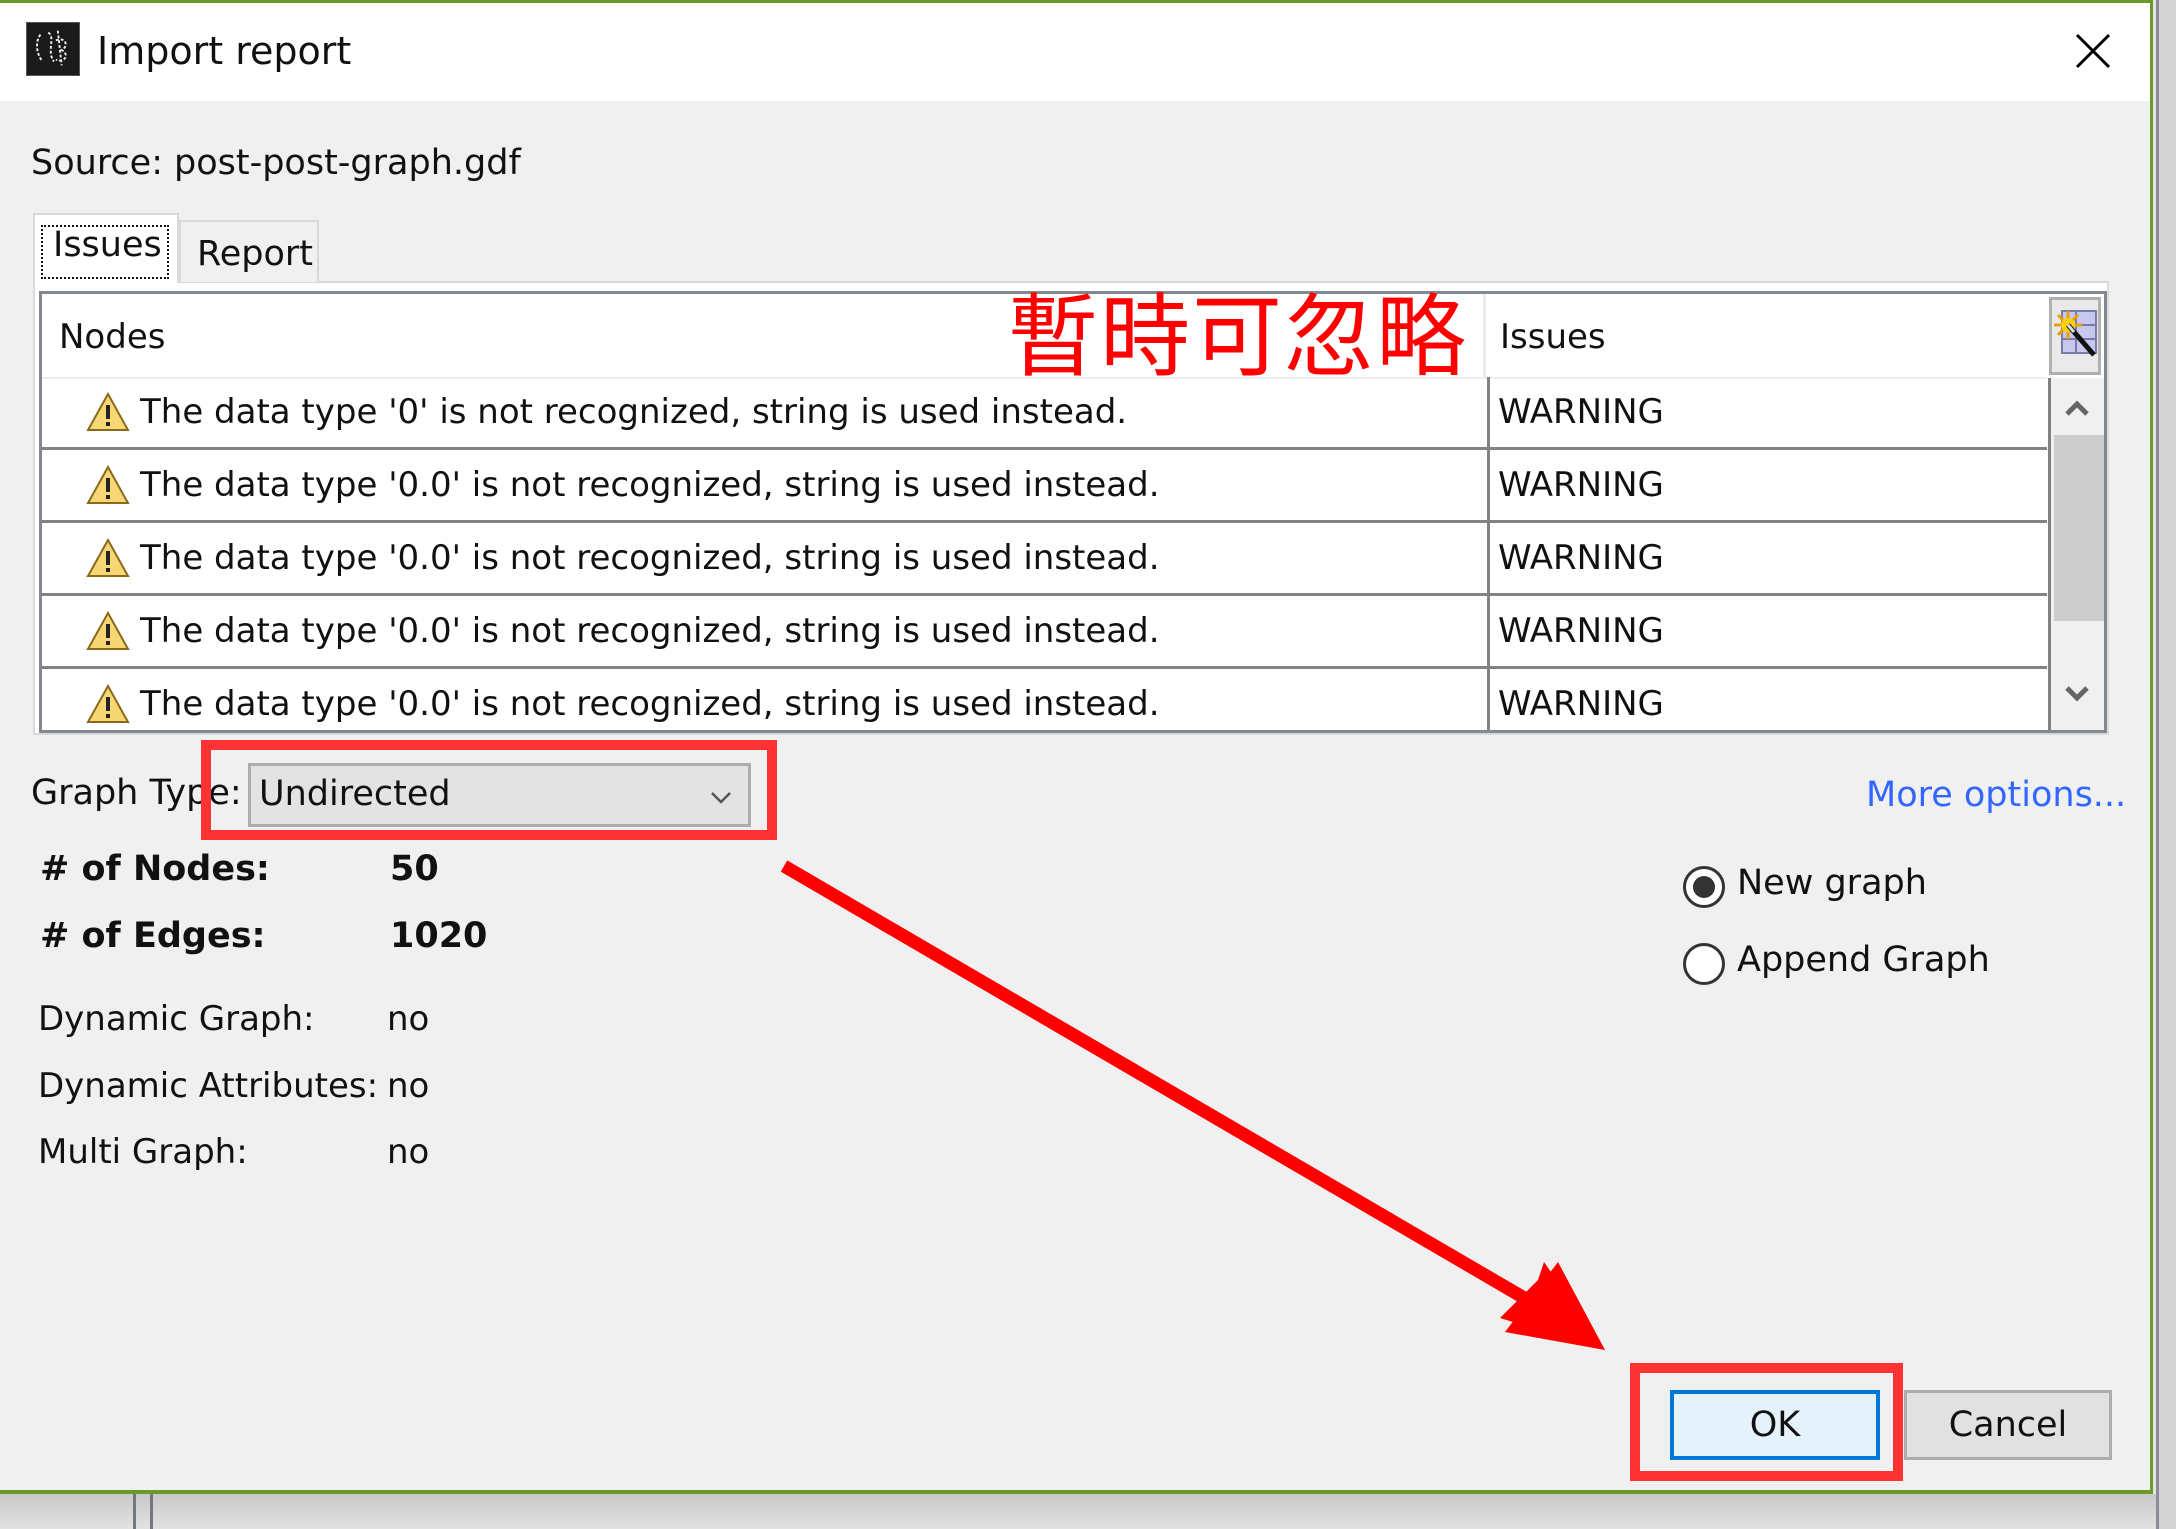 The width and height of the screenshot is (2176, 1529). I want to click on close-icon, so click(2093, 51).